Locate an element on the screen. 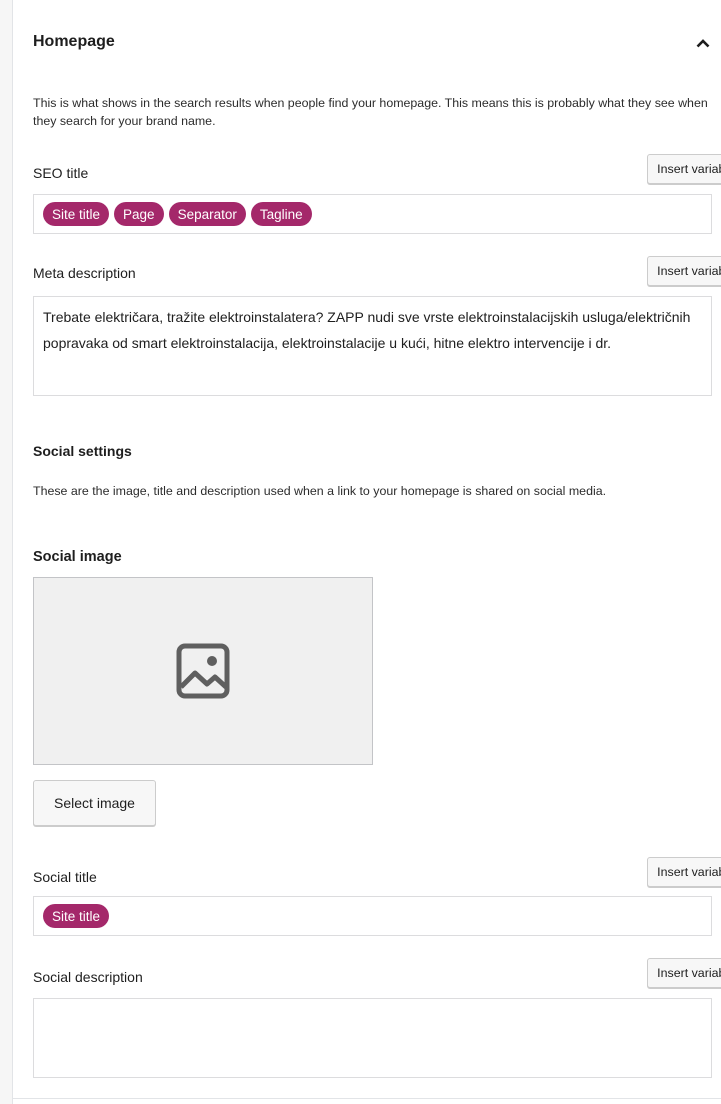 The image size is (721, 1104). seo-title-variable-pill: Tagline is located at coordinates (281, 214).